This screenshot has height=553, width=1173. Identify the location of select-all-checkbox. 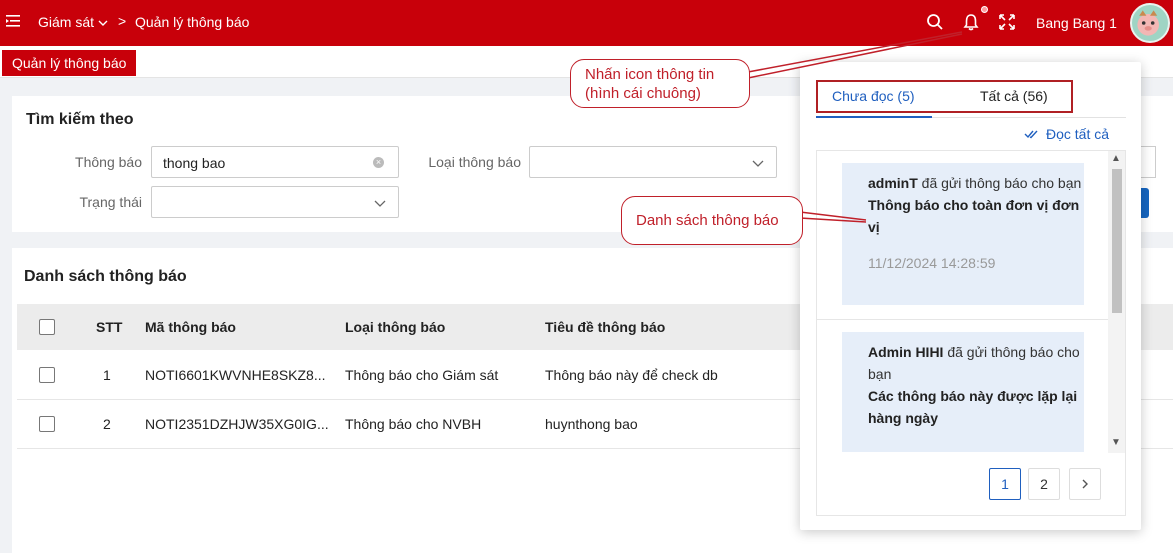
(47, 327).